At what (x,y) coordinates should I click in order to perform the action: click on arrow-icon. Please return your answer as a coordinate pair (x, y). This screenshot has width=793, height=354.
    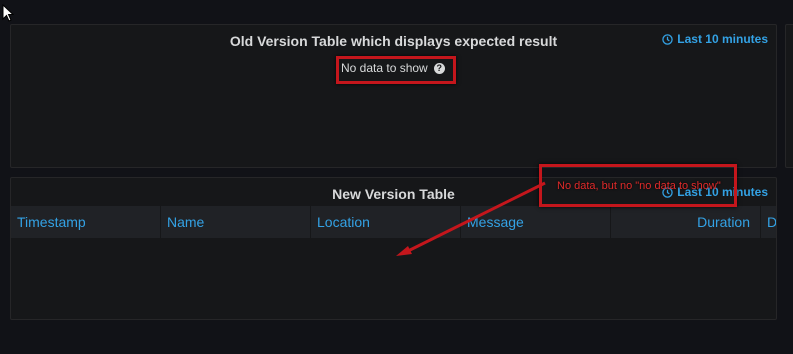
    Looking at the image, I should click on (471, 218).